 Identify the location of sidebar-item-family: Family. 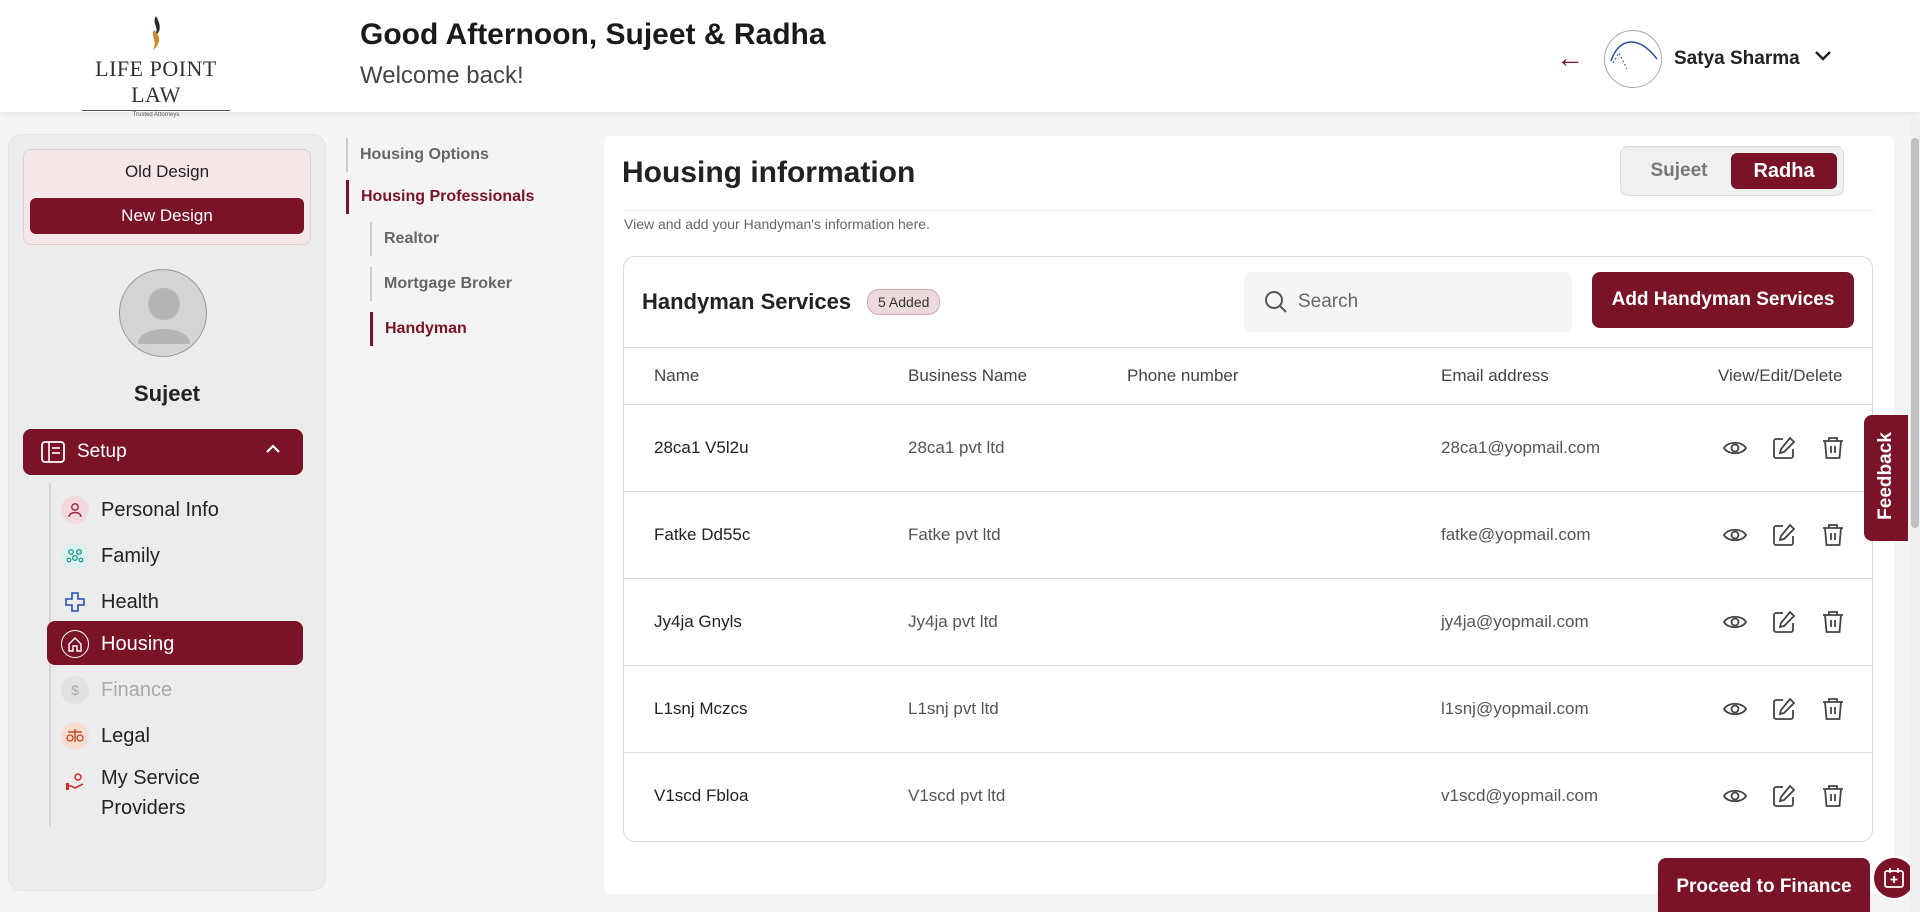
(175, 555).